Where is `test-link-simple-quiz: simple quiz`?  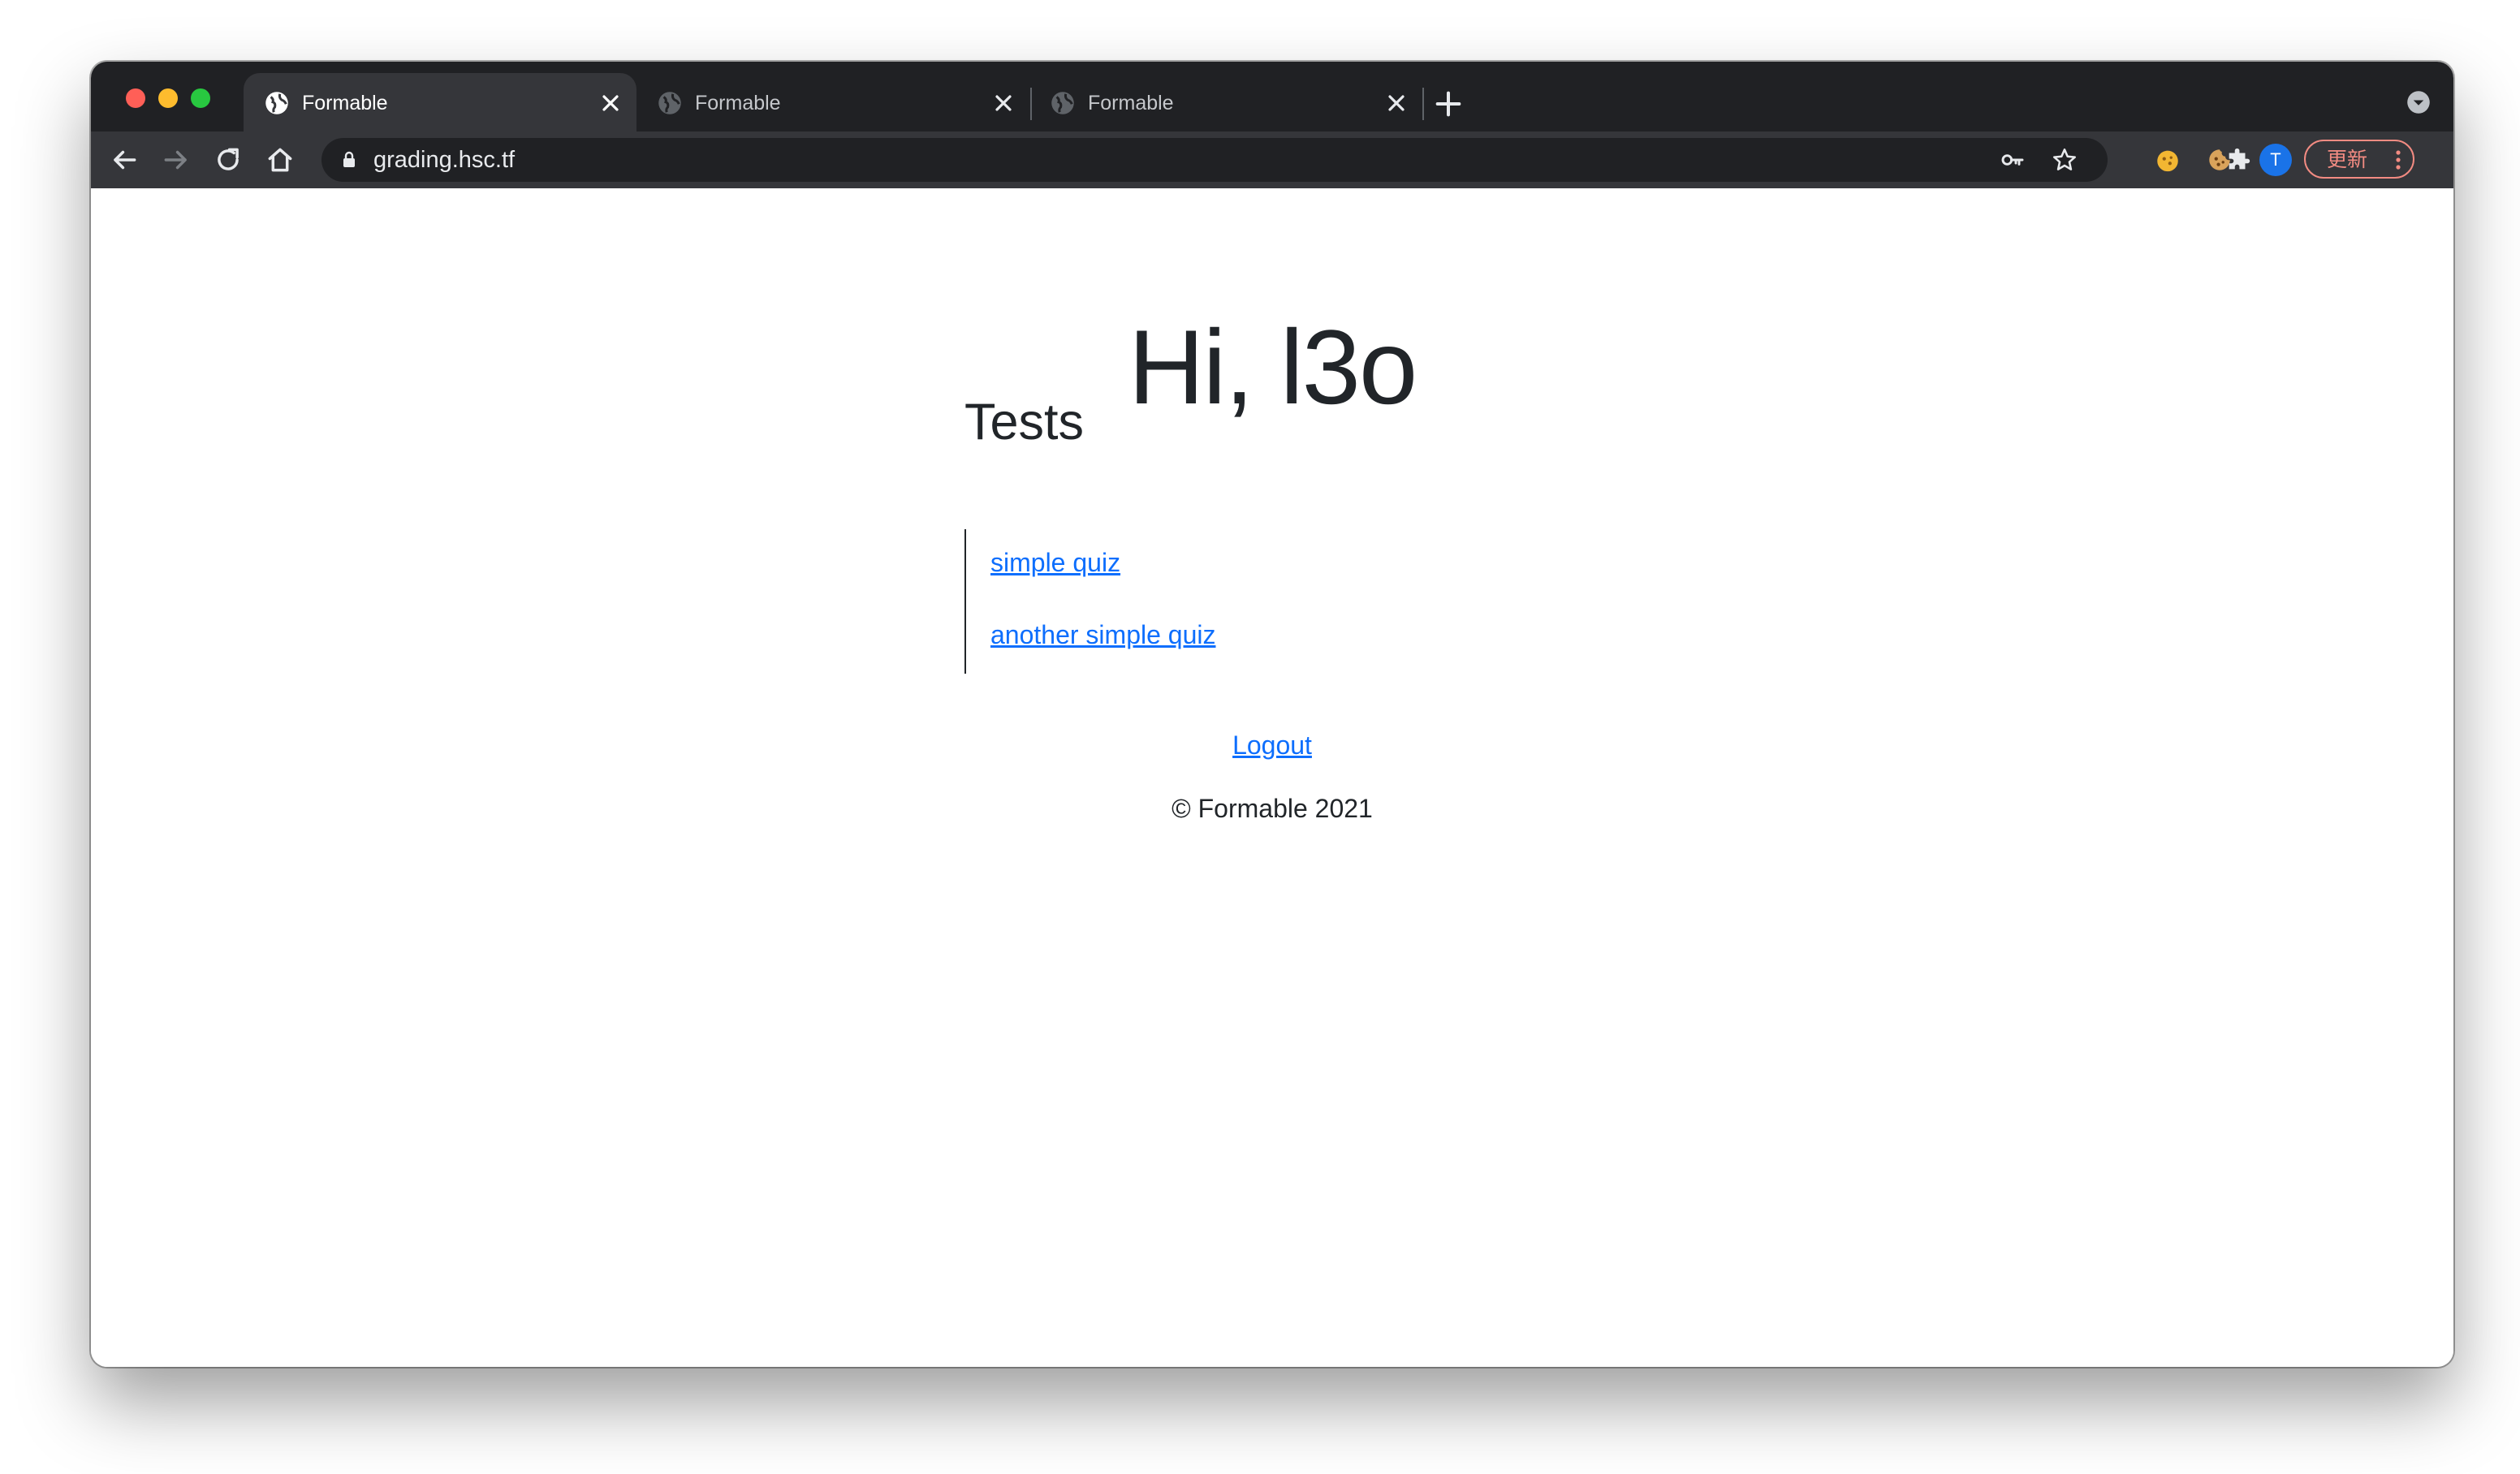
test-link-simple-quiz: simple quiz is located at coordinates (1055, 562).